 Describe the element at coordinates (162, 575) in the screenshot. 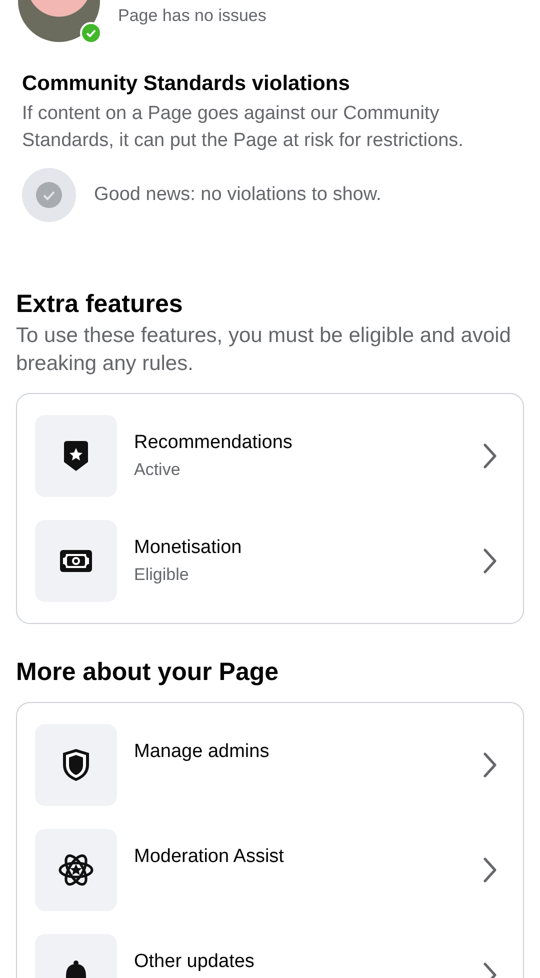

I see `menu-item-status: Eligible` at that location.